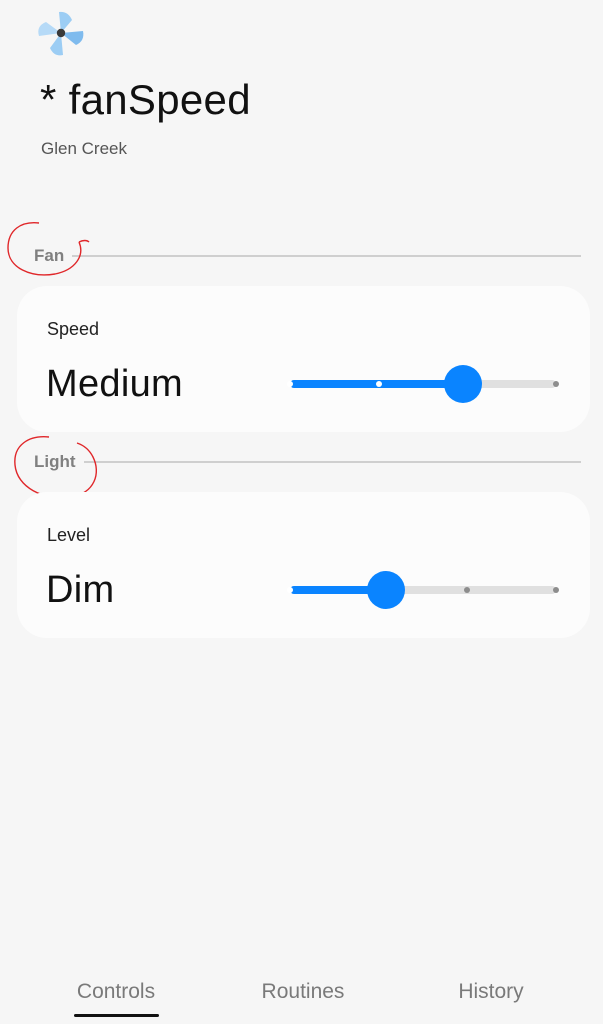  Describe the element at coordinates (303, 992) in the screenshot. I see `tab-routines: Routines` at that location.